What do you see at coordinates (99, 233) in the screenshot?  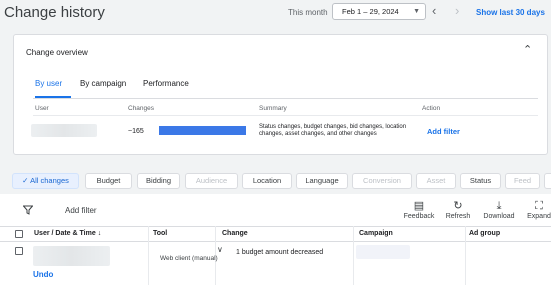 I see `sort-down-icon: ↓` at bounding box center [99, 233].